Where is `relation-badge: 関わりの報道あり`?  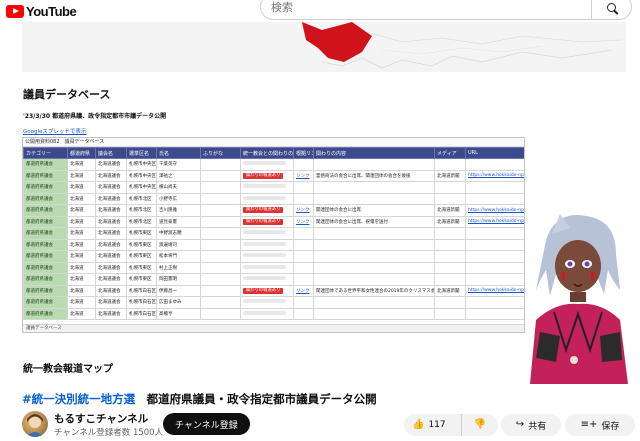 relation-badge: 関わりの報道あり is located at coordinates (263, 175).